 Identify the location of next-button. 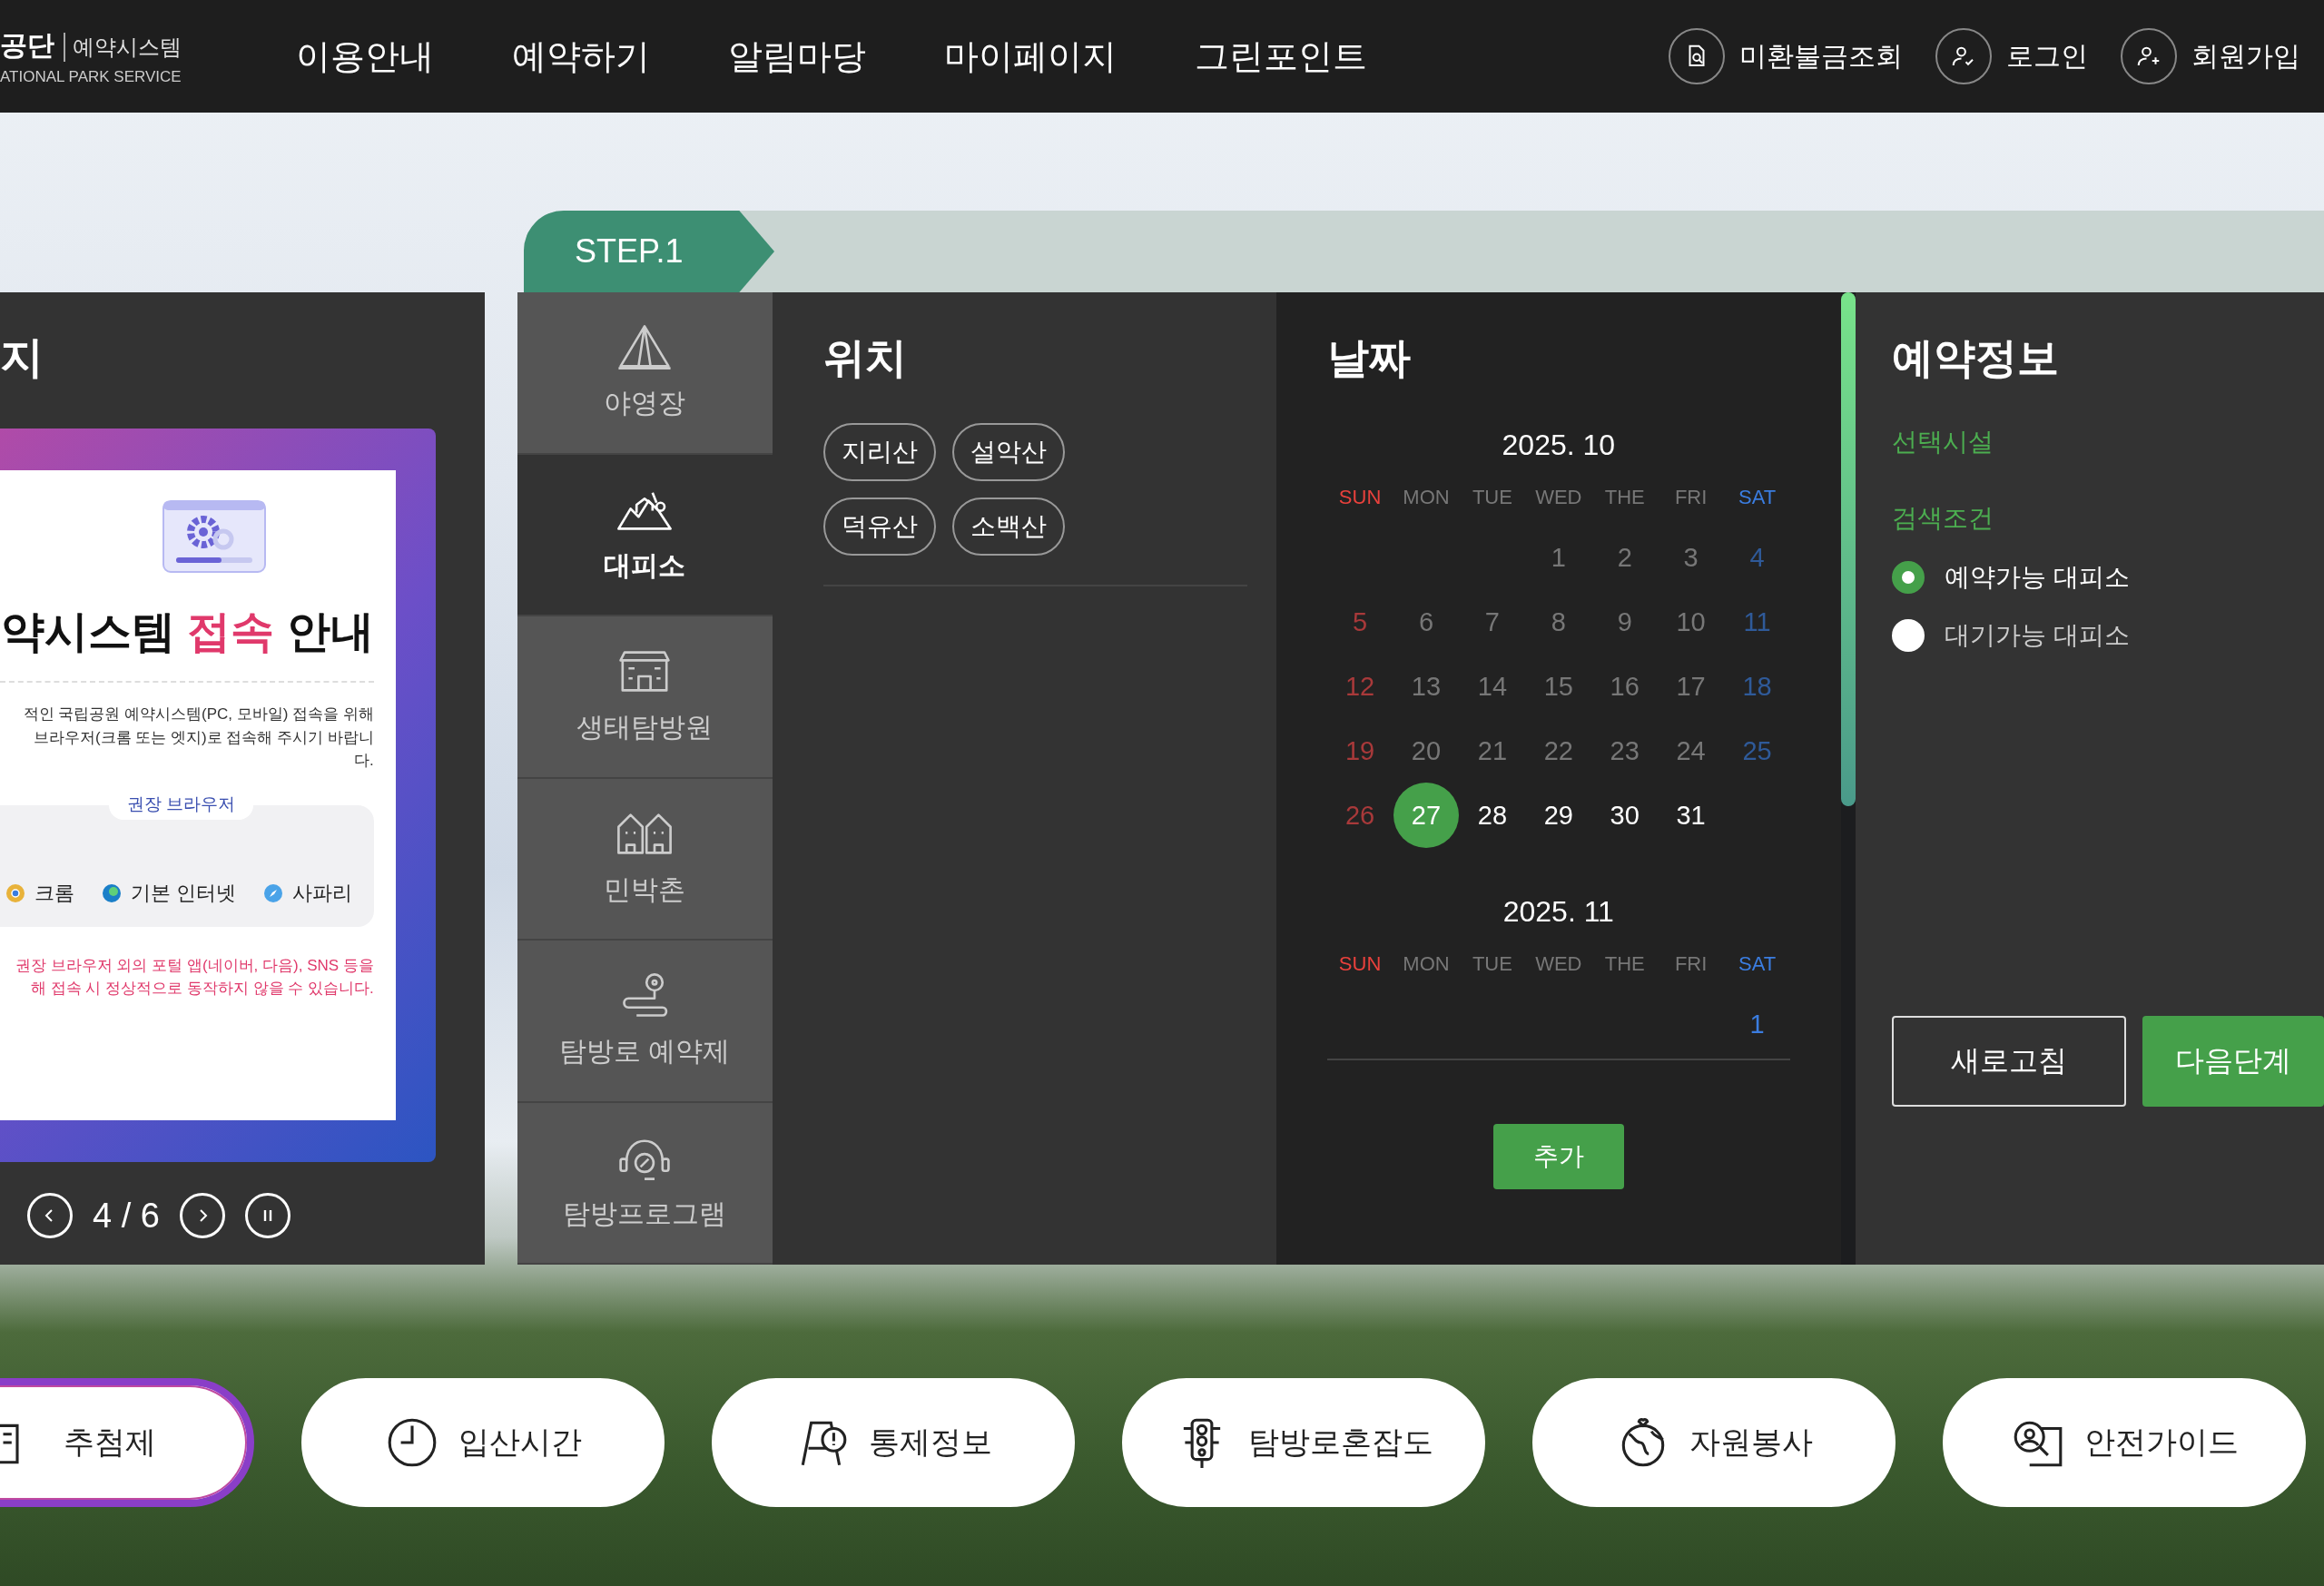
(202, 1216).